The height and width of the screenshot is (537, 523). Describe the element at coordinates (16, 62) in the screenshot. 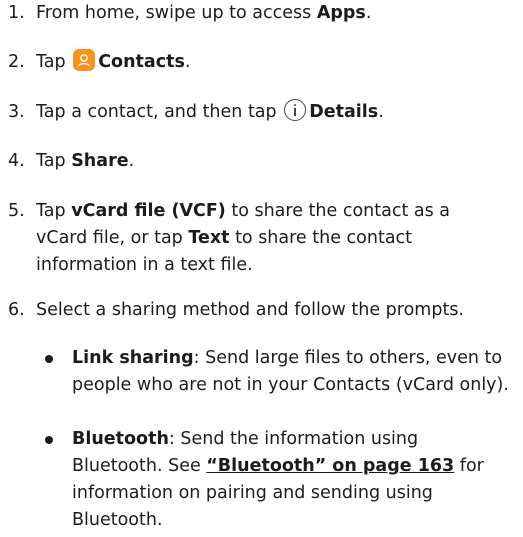

I see `step-number: 2.` at that location.